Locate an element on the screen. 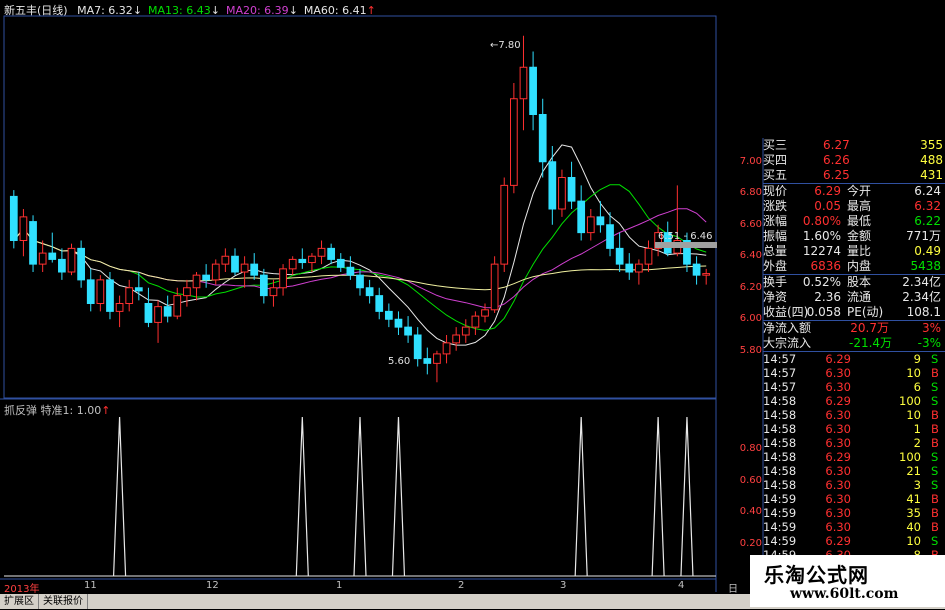  bid-price: 6.26 is located at coordinates (836, 160).